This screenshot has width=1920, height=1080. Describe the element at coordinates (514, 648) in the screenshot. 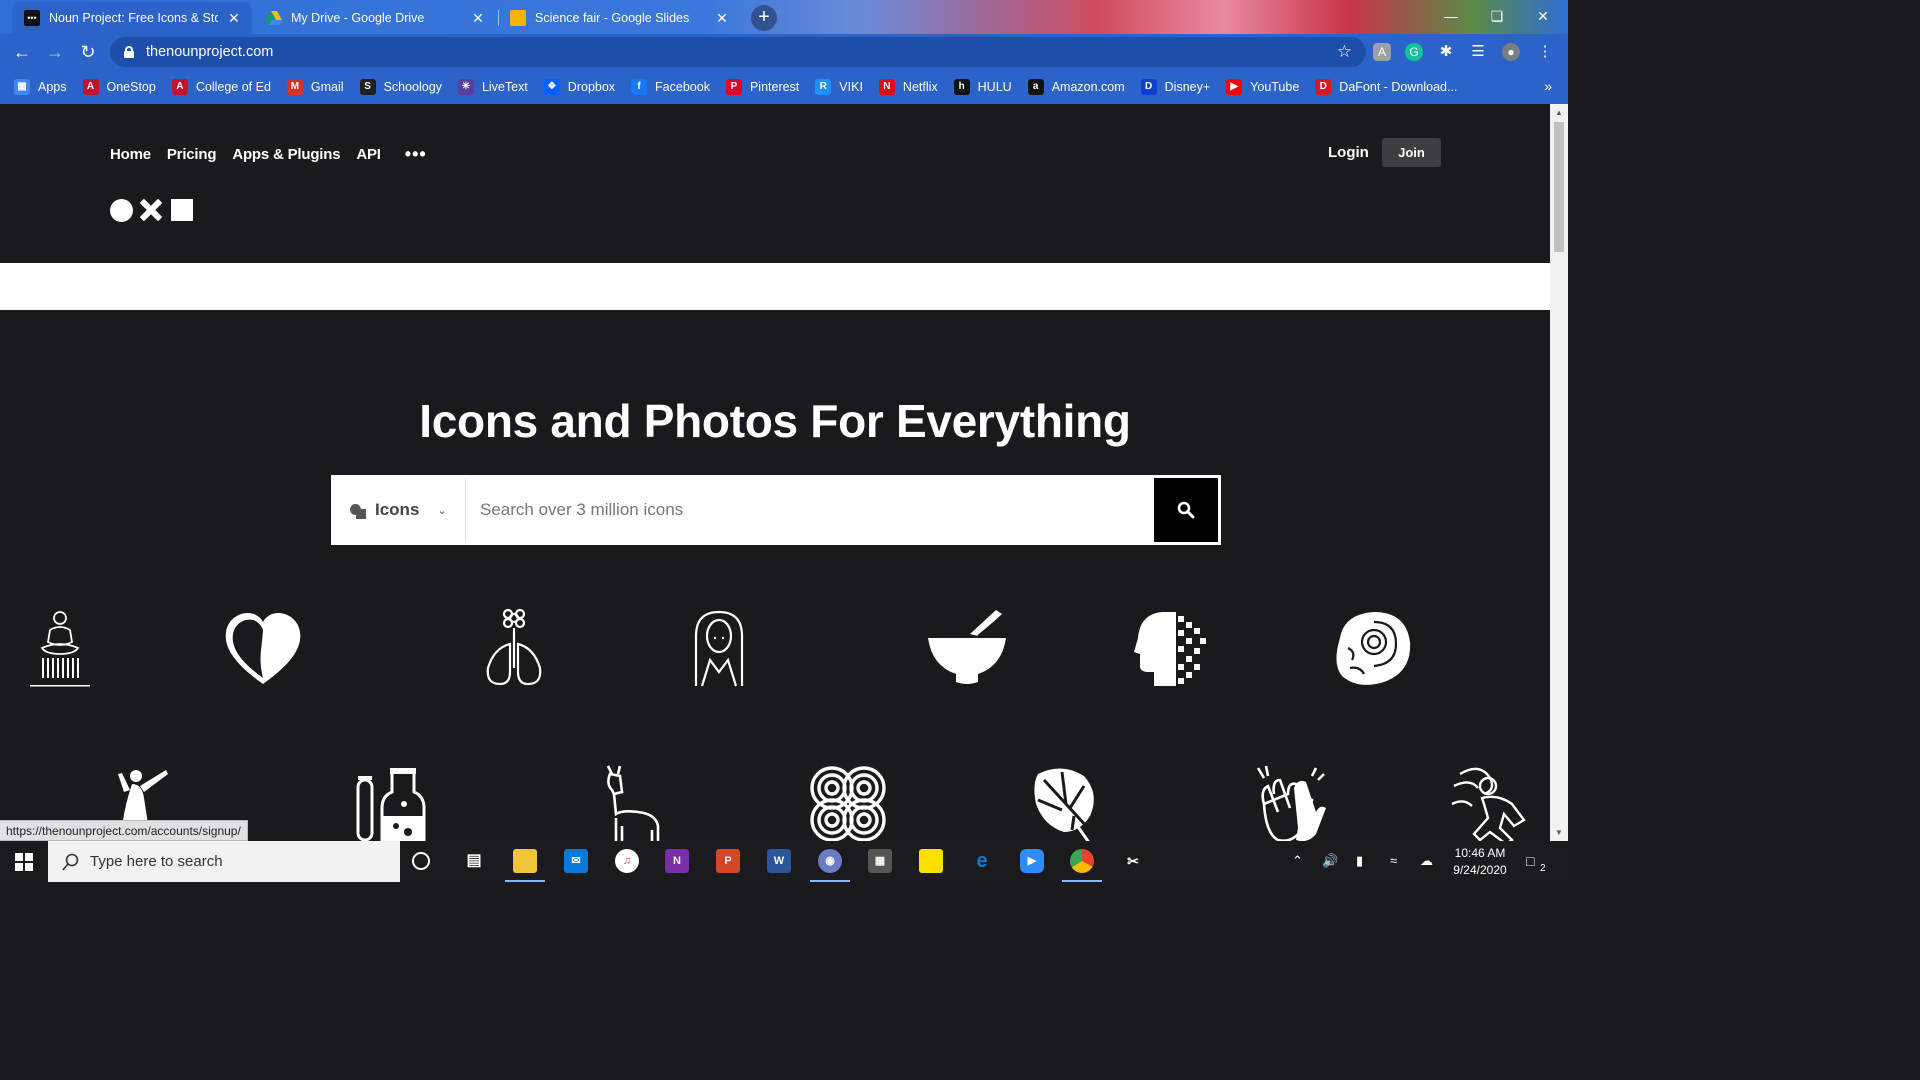

I see `lungs-flower-icon` at that location.